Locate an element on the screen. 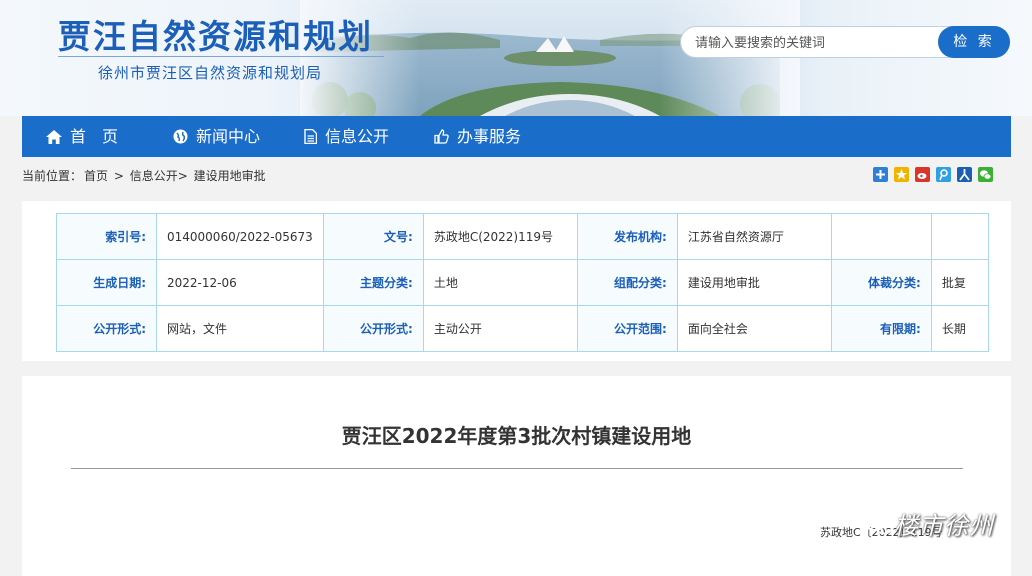  created-date-label: 生成日期: is located at coordinates (106, 282).